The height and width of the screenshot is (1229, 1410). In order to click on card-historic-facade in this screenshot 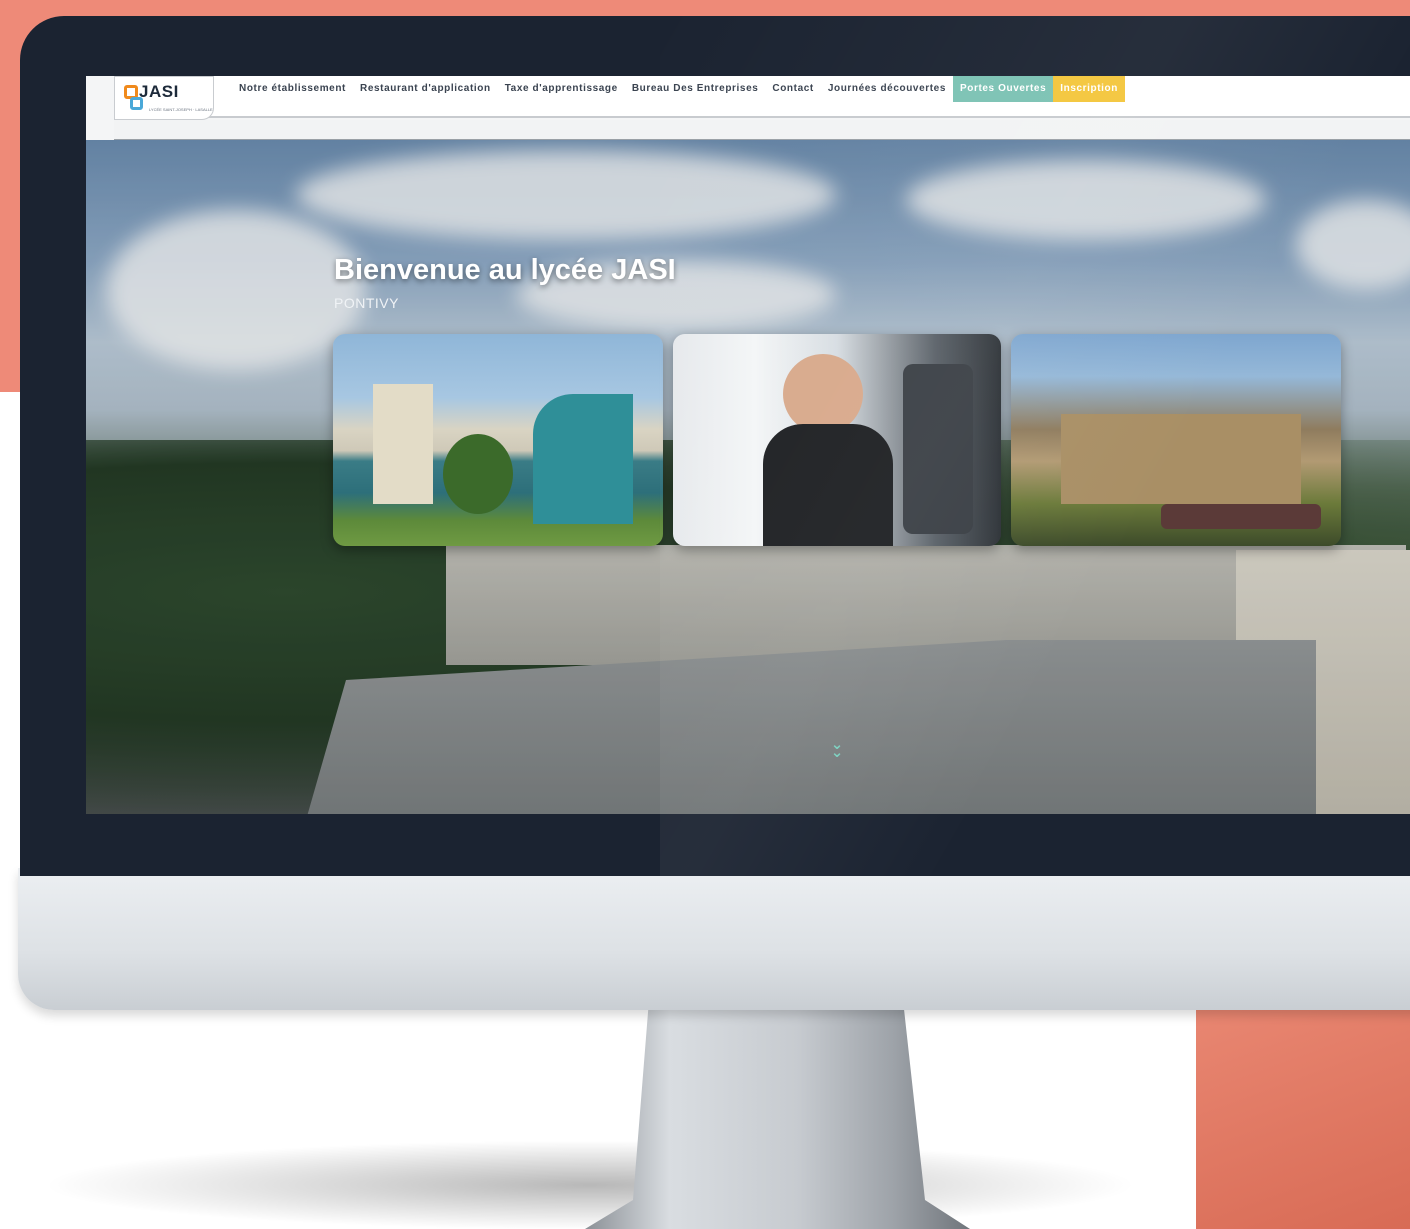, I will do `click(1181, 459)`.